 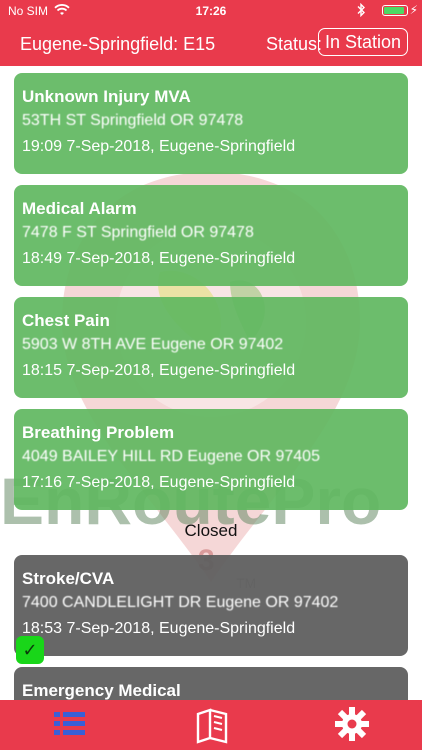 I want to click on incident-address: 53TH ST Springfield OR 97478, so click(x=133, y=120).